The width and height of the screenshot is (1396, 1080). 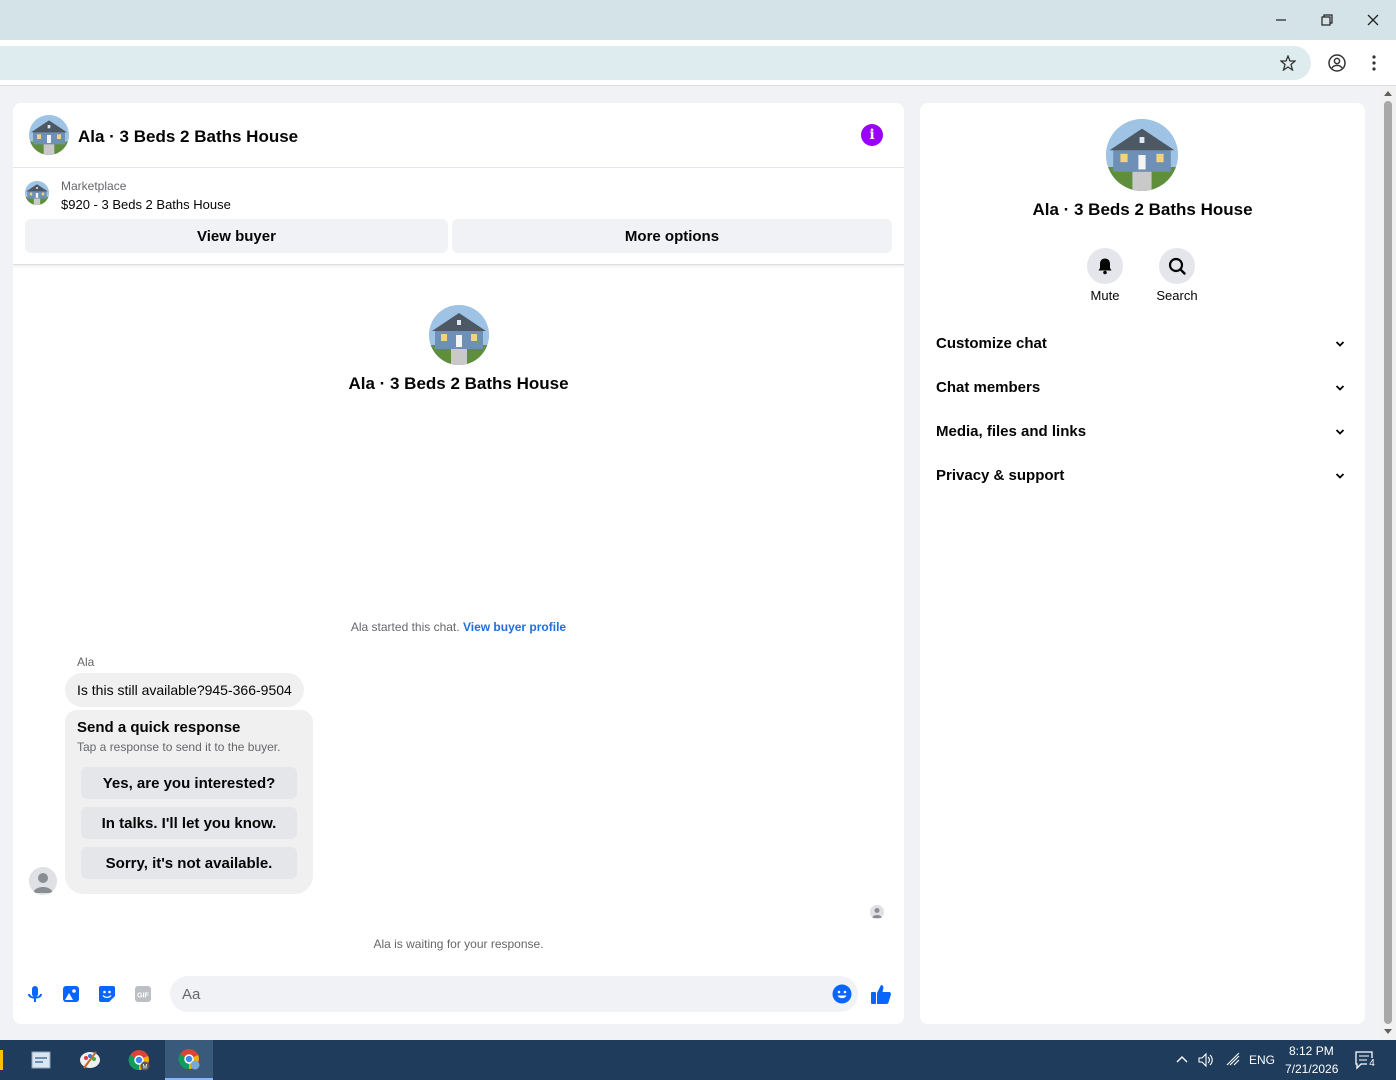 I want to click on quick-response-yes: Yes, are you interested?, so click(x=189, y=783).